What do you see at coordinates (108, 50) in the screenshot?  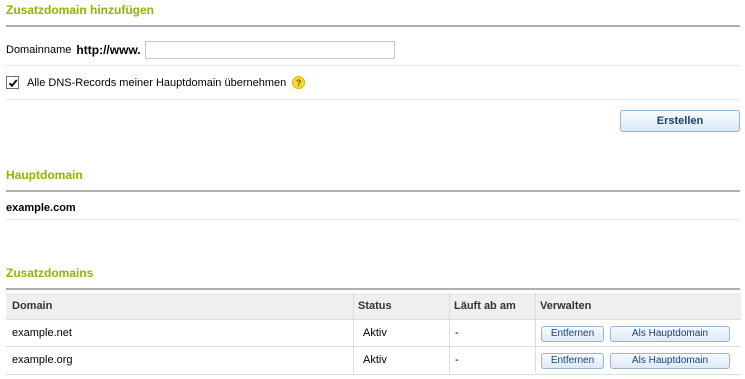 I see `domain-prefix: http://www.` at bounding box center [108, 50].